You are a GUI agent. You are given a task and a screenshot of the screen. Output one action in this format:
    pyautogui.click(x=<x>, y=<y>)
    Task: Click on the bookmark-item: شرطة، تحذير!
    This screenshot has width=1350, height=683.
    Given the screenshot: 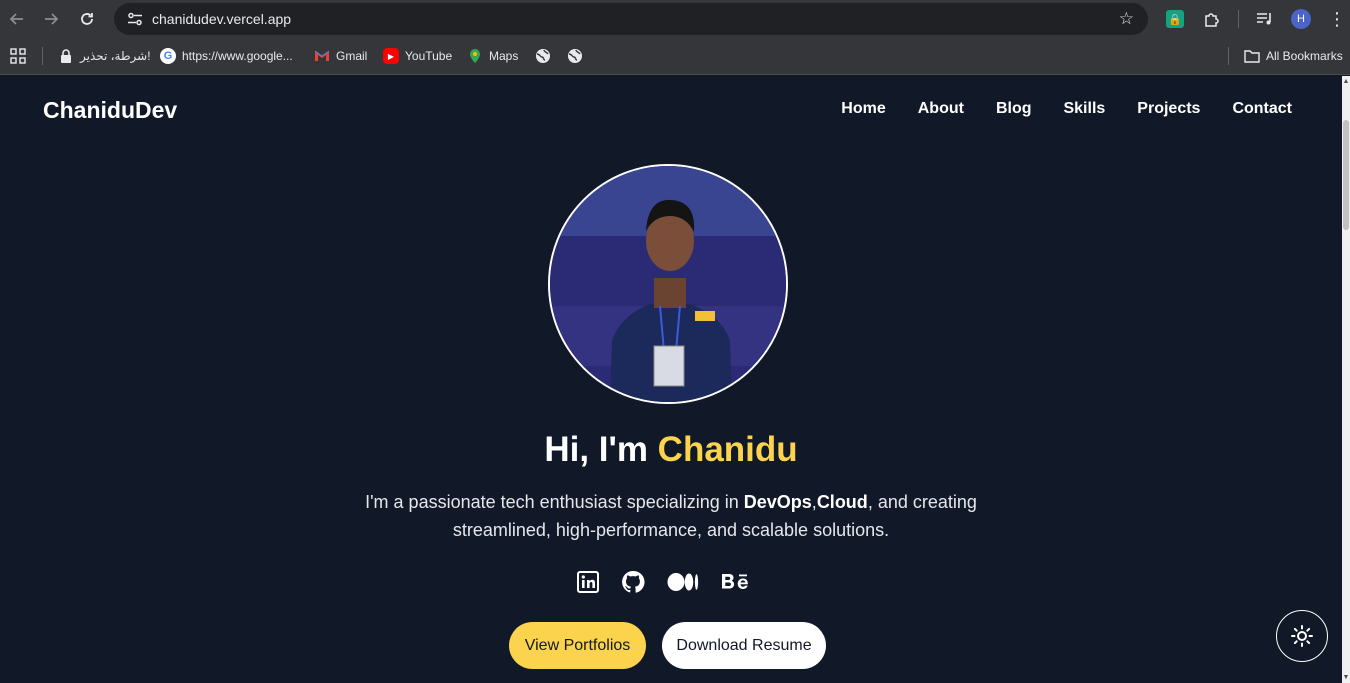 What is the action you would take?
    pyautogui.click(x=104, y=56)
    